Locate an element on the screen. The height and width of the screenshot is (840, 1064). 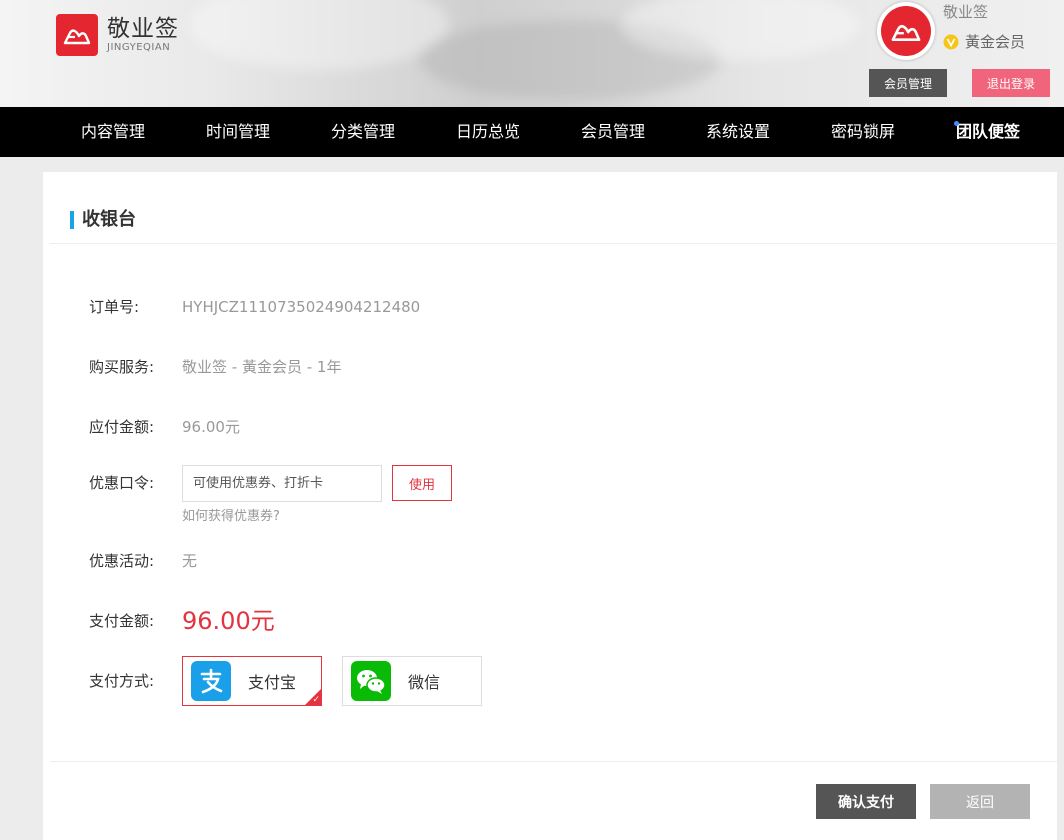
header: 敬业签 JINGYEQIAN 敬业签 黃金会员 会员管理 退出登录 is located at coordinates (532, 53).